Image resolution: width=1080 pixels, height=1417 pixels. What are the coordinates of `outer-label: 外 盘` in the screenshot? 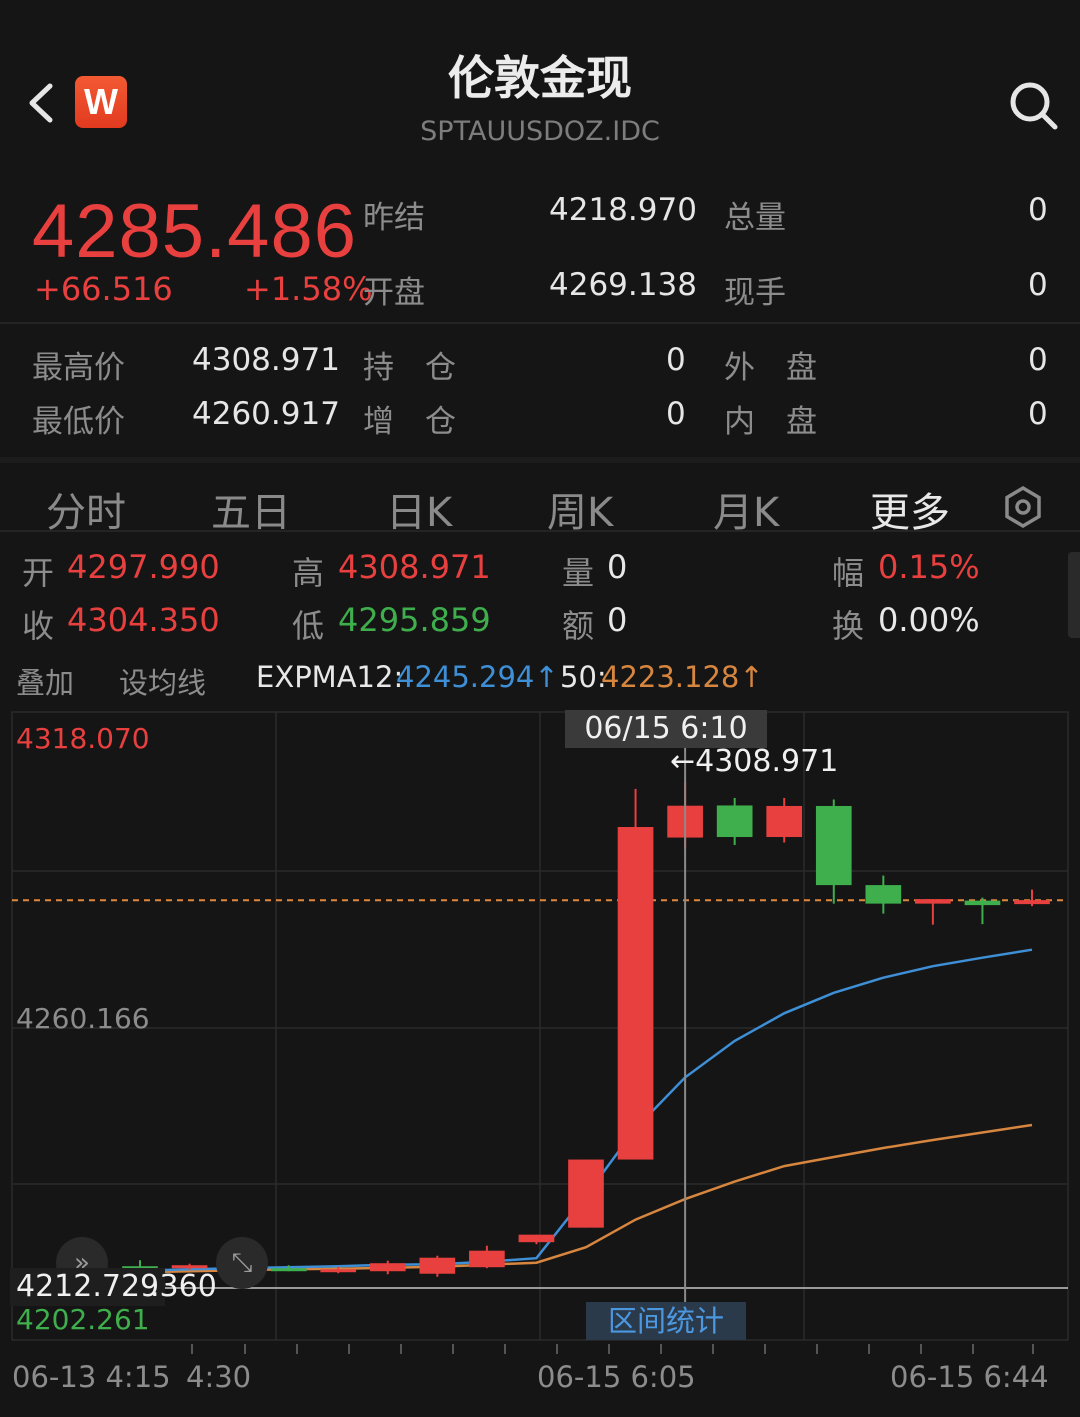 It's located at (770, 368).